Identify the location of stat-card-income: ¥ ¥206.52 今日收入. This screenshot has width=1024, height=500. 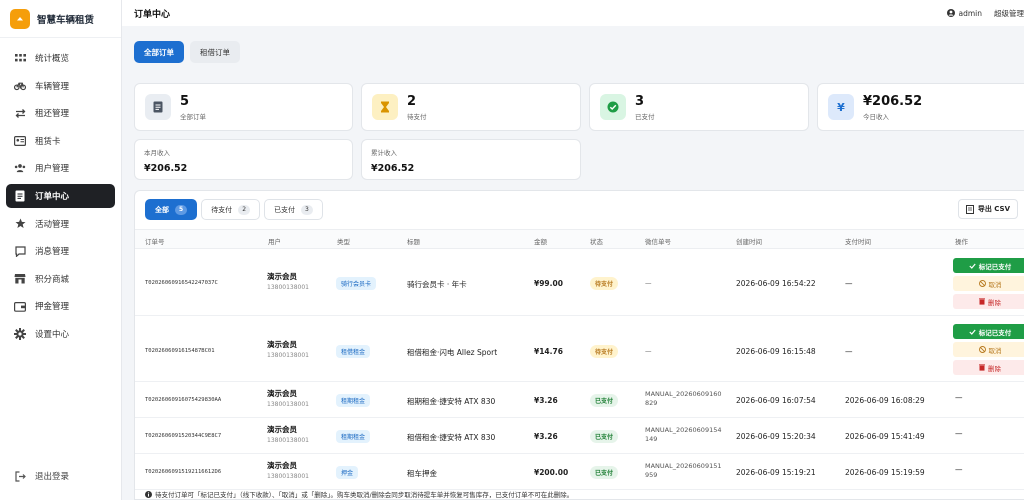
(920, 107).